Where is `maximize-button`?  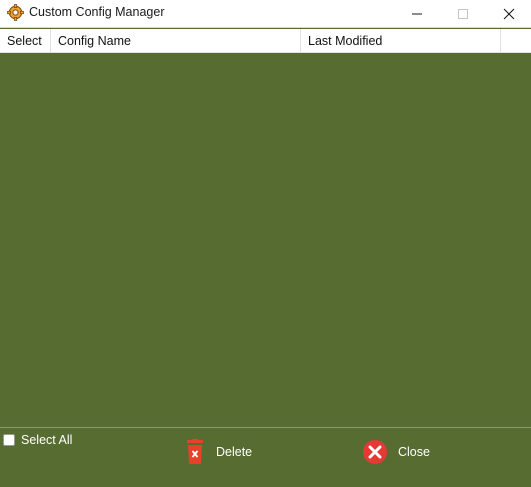
maximize-button is located at coordinates (463, 14).